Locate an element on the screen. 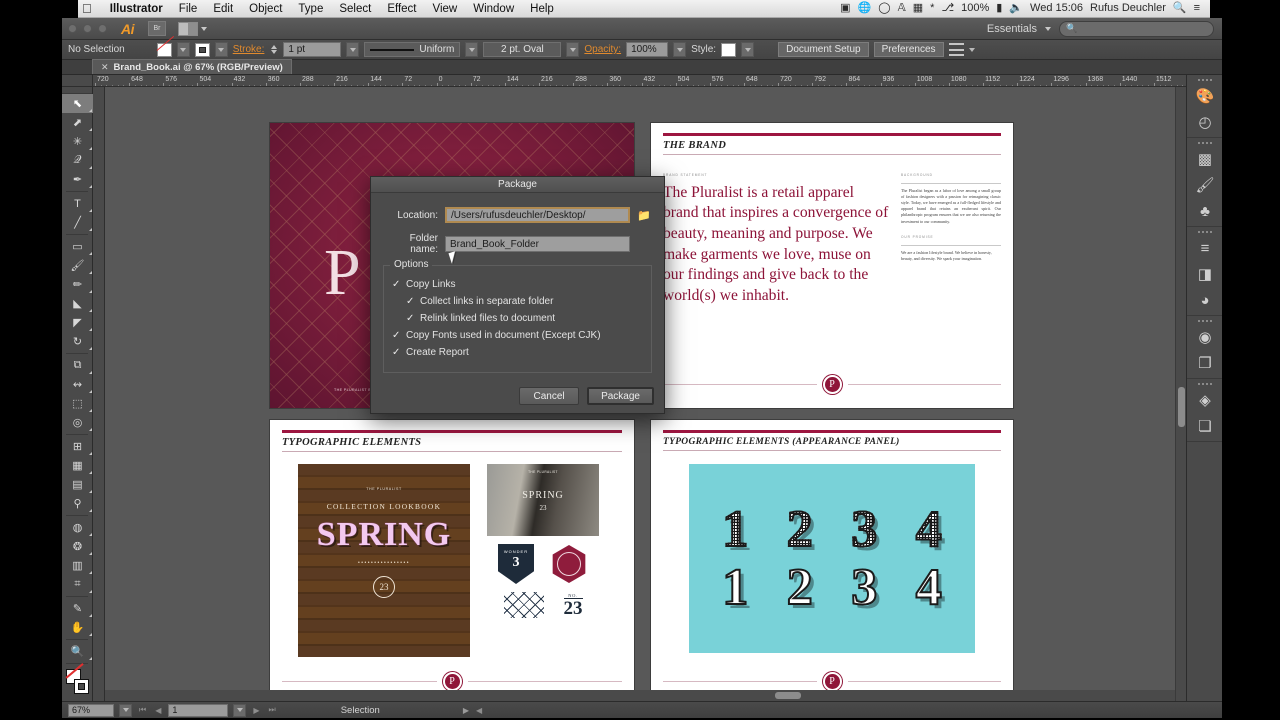  last-artboard-button: ⏭ is located at coordinates (272, 710).